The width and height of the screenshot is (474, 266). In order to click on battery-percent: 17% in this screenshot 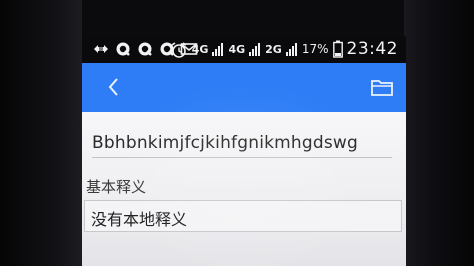, I will do `click(315, 49)`.